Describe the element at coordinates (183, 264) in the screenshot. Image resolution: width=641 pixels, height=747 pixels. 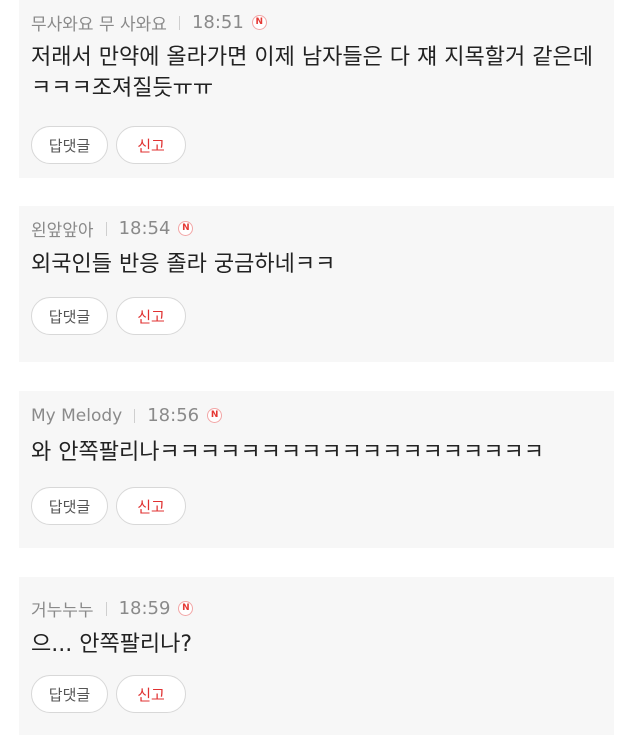
I see `comment-body: 외국인들 반응 졸라 궁금하네ㅋㅋ` at that location.